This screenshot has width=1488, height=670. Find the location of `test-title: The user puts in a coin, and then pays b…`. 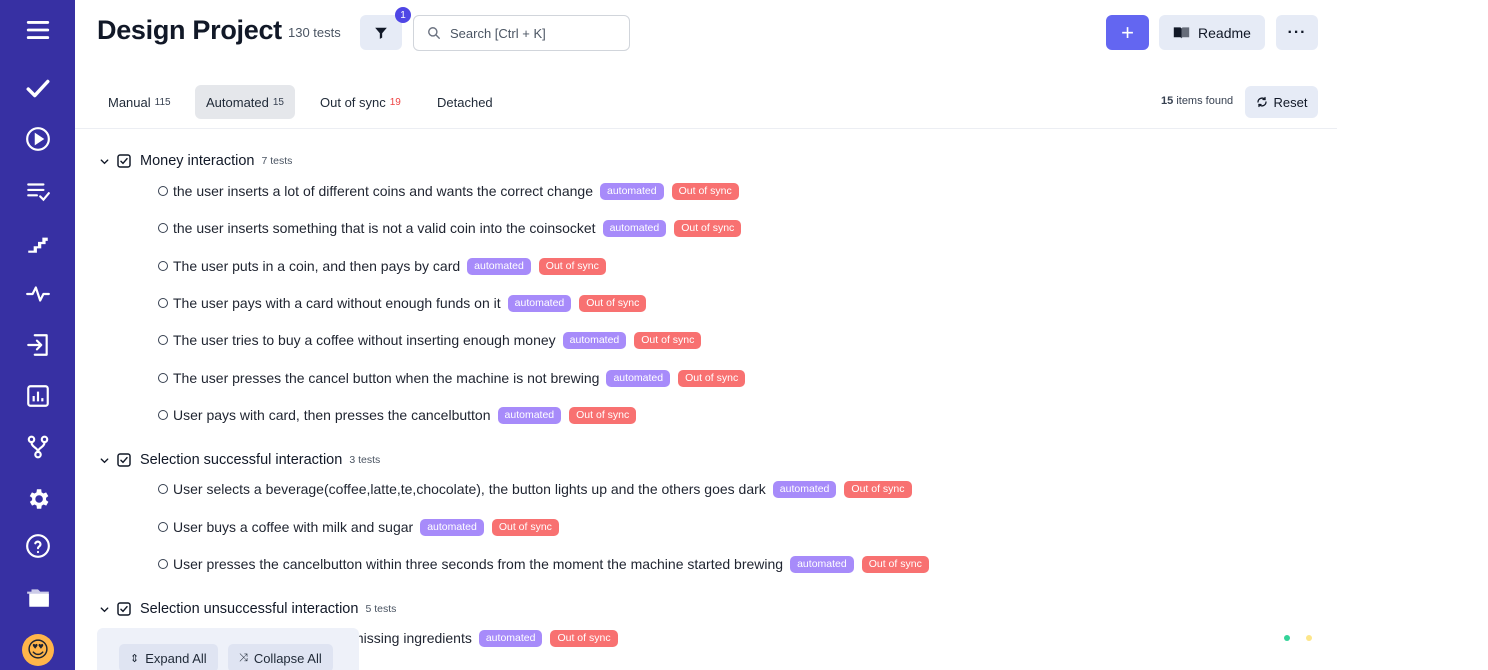

test-title: The user puts in a coin, and then pays b… is located at coordinates (317, 266).